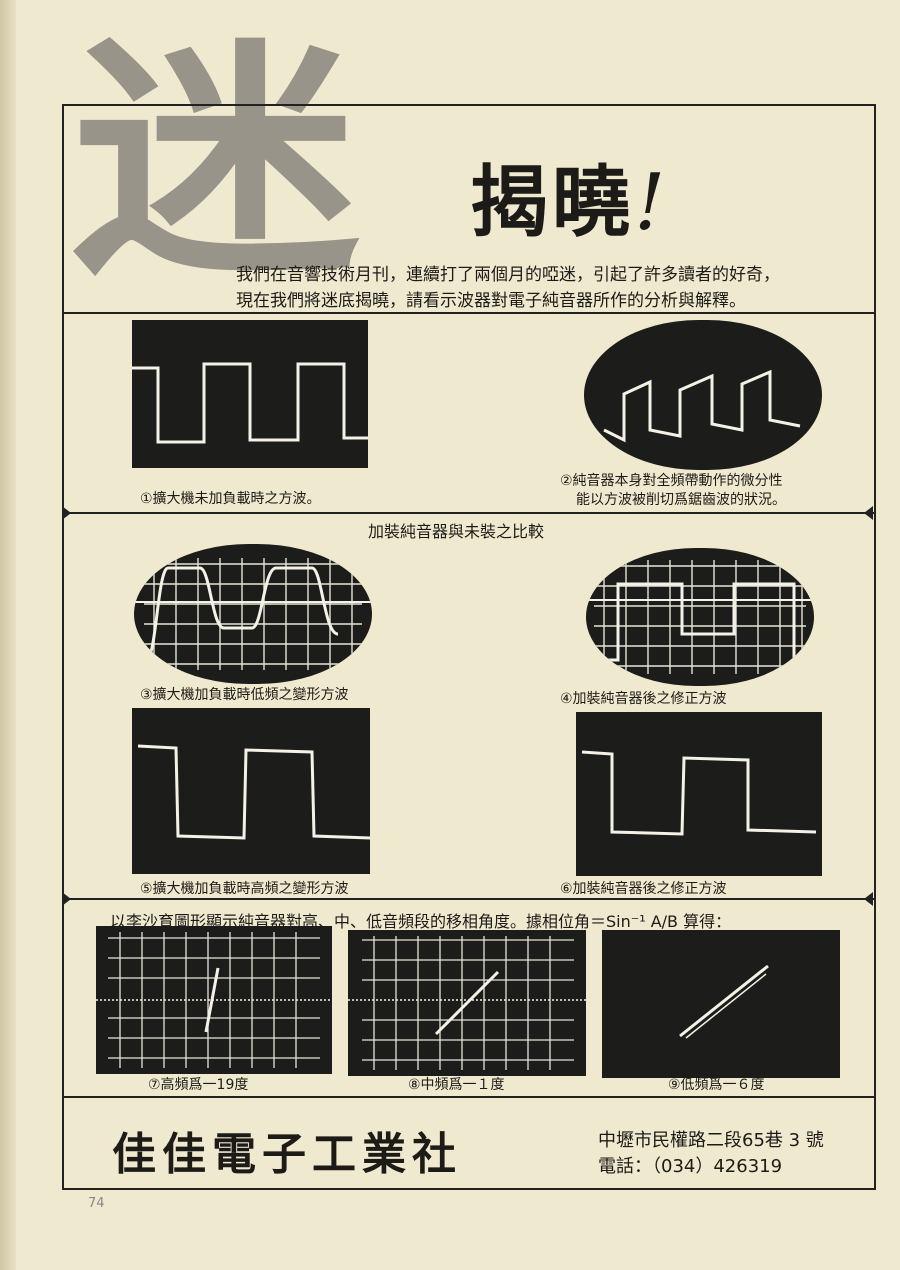 The height and width of the screenshot is (1270, 900). Describe the element at coordinates (491, 301) in the screenshot. I see `intro-line-2: 現在我們將迷底揭曉，請看示波器對電子純音器所作的分析與解釋。` at that location.